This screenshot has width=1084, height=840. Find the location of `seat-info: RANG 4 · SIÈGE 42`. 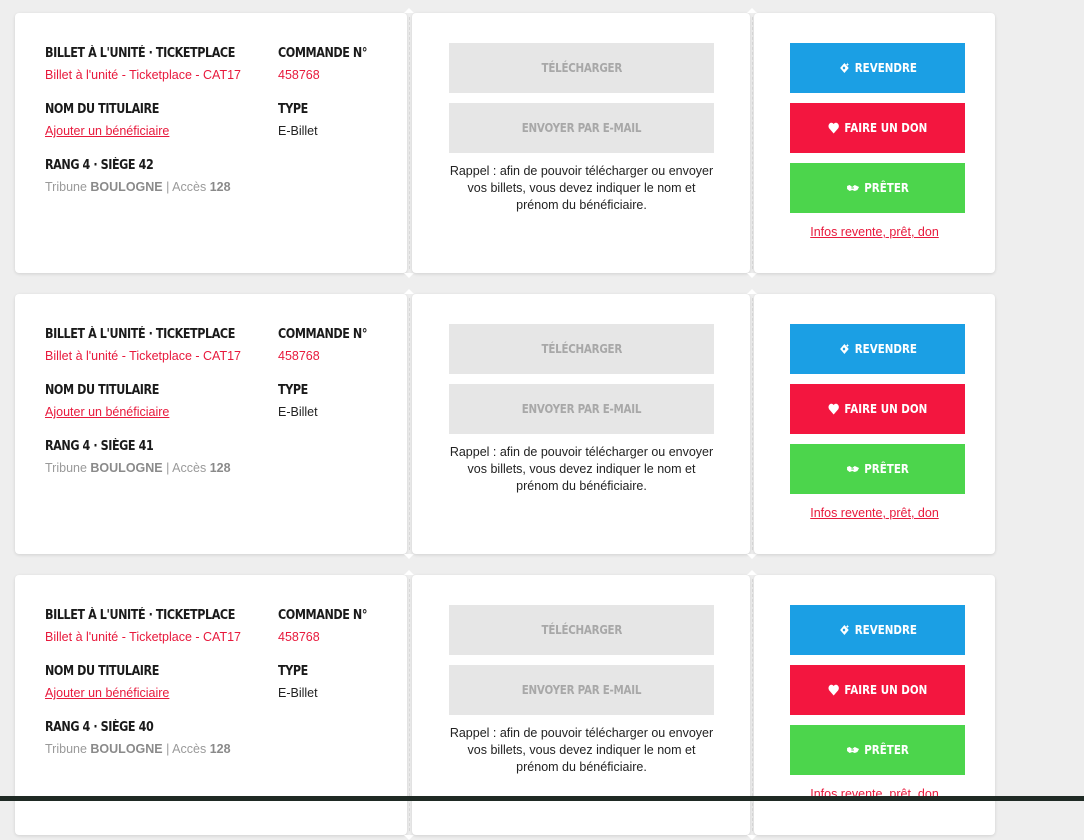

seat-info: RANG 4 · SIÈGE 42 is located at coordinates (99, 165).